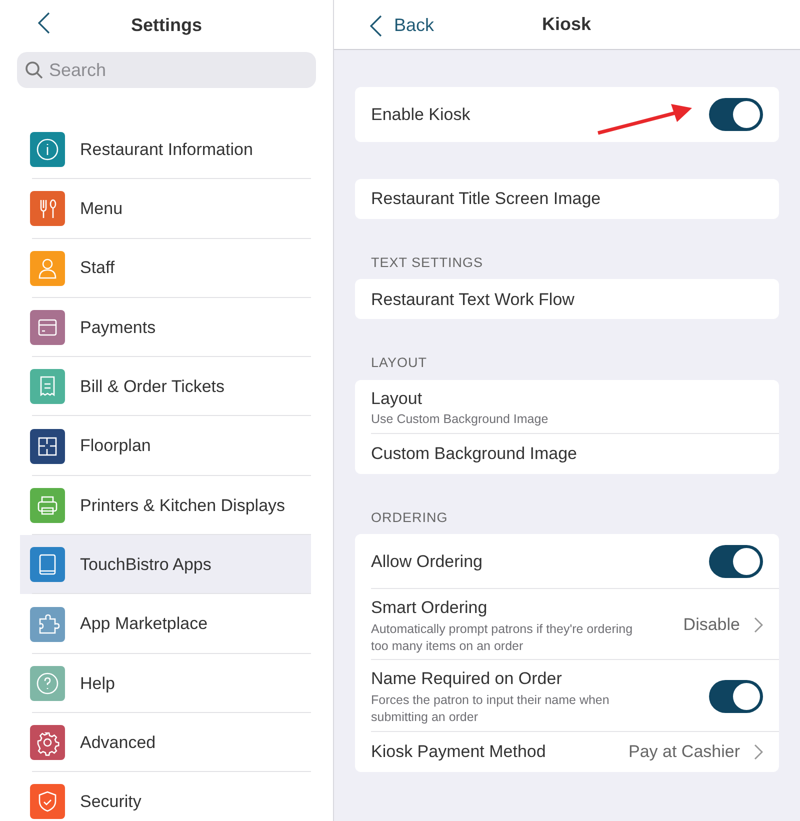 This screenshot has height=821, width=800. Describe the element at coordinates (166, 70) in the screenshot. I see `search-field: Search` at that location.